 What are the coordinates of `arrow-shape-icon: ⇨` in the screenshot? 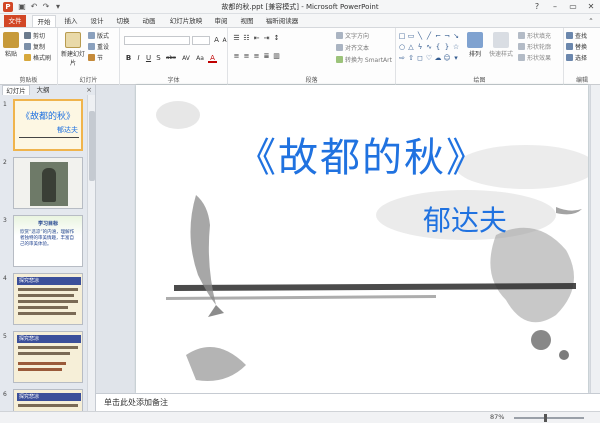 It's located at (402, 58).